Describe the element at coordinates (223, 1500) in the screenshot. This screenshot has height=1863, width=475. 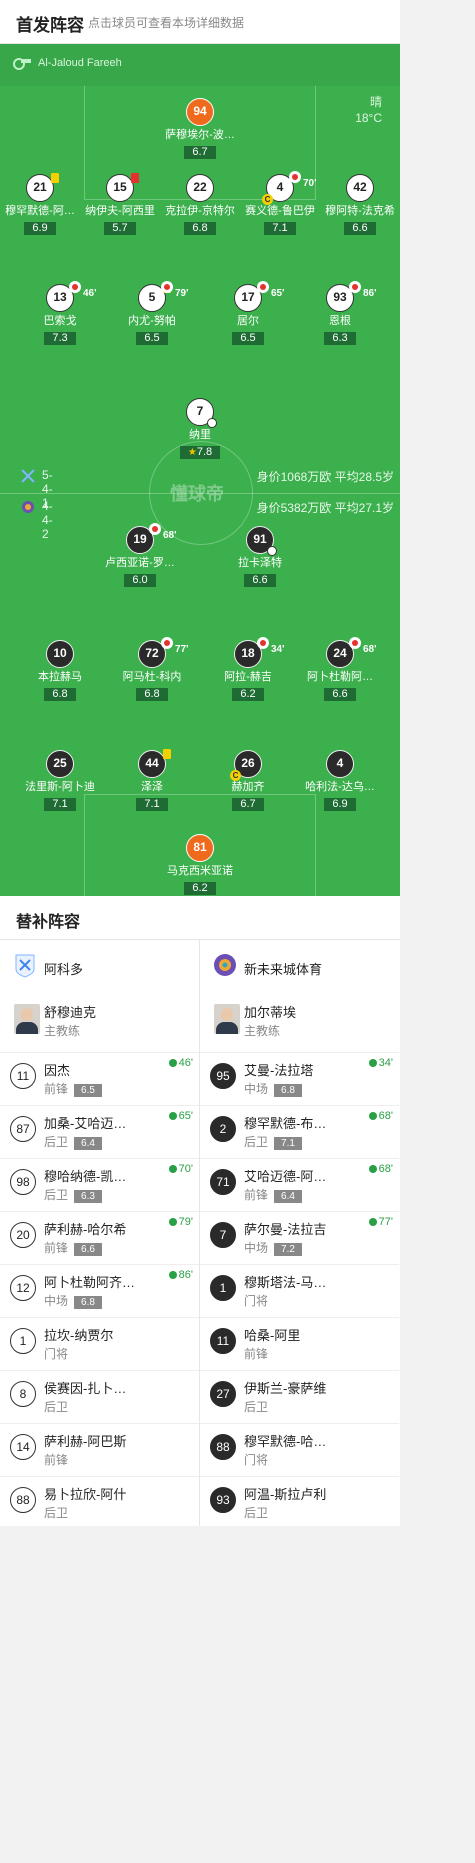
I see `sub-player-number: 93` at that location.